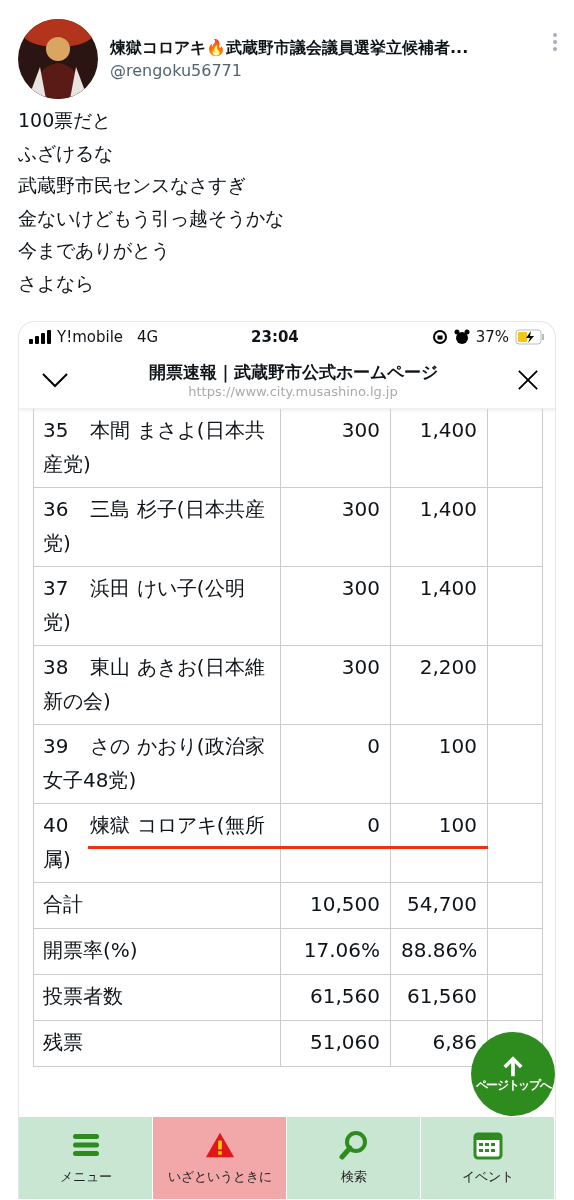 Image resolution: width=574 pixels, height=1200 pixels. What do you see at coordinates (336, 764) in the screenshot?
I see `table-cell: 0` at bounding box center [336, 764].